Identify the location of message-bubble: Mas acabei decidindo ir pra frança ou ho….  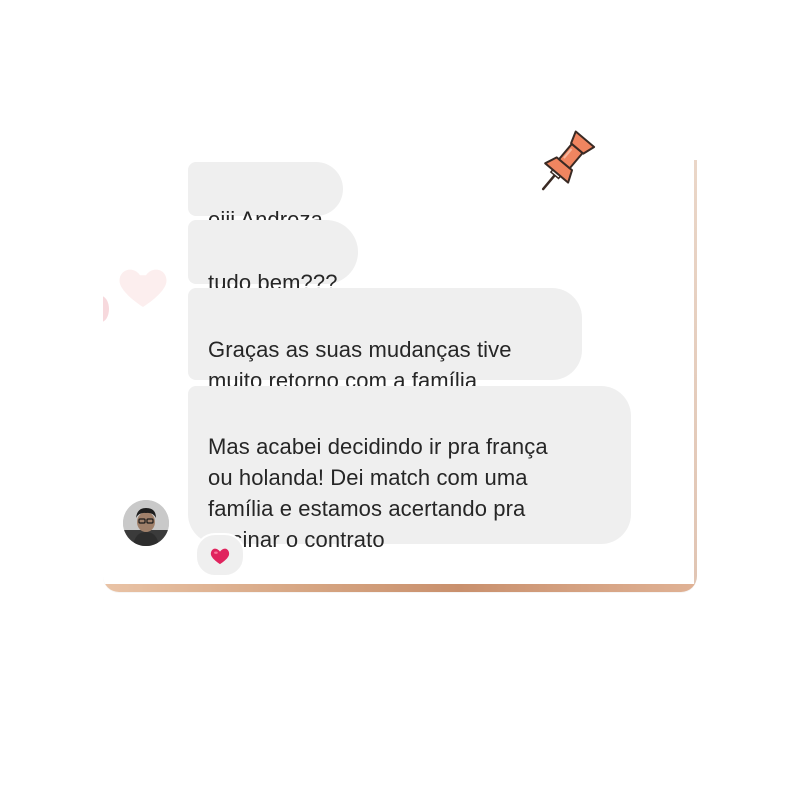
(409, 469).